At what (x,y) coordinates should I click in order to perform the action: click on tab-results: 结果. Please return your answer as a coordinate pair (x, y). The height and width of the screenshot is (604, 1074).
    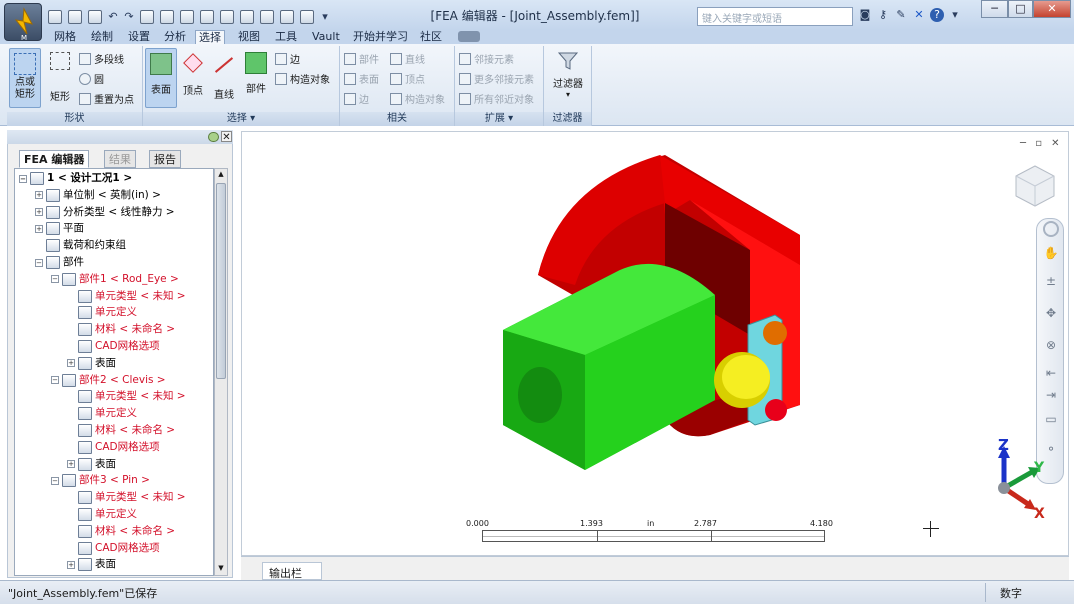
    Looking at the image, I should click on (120, 159).